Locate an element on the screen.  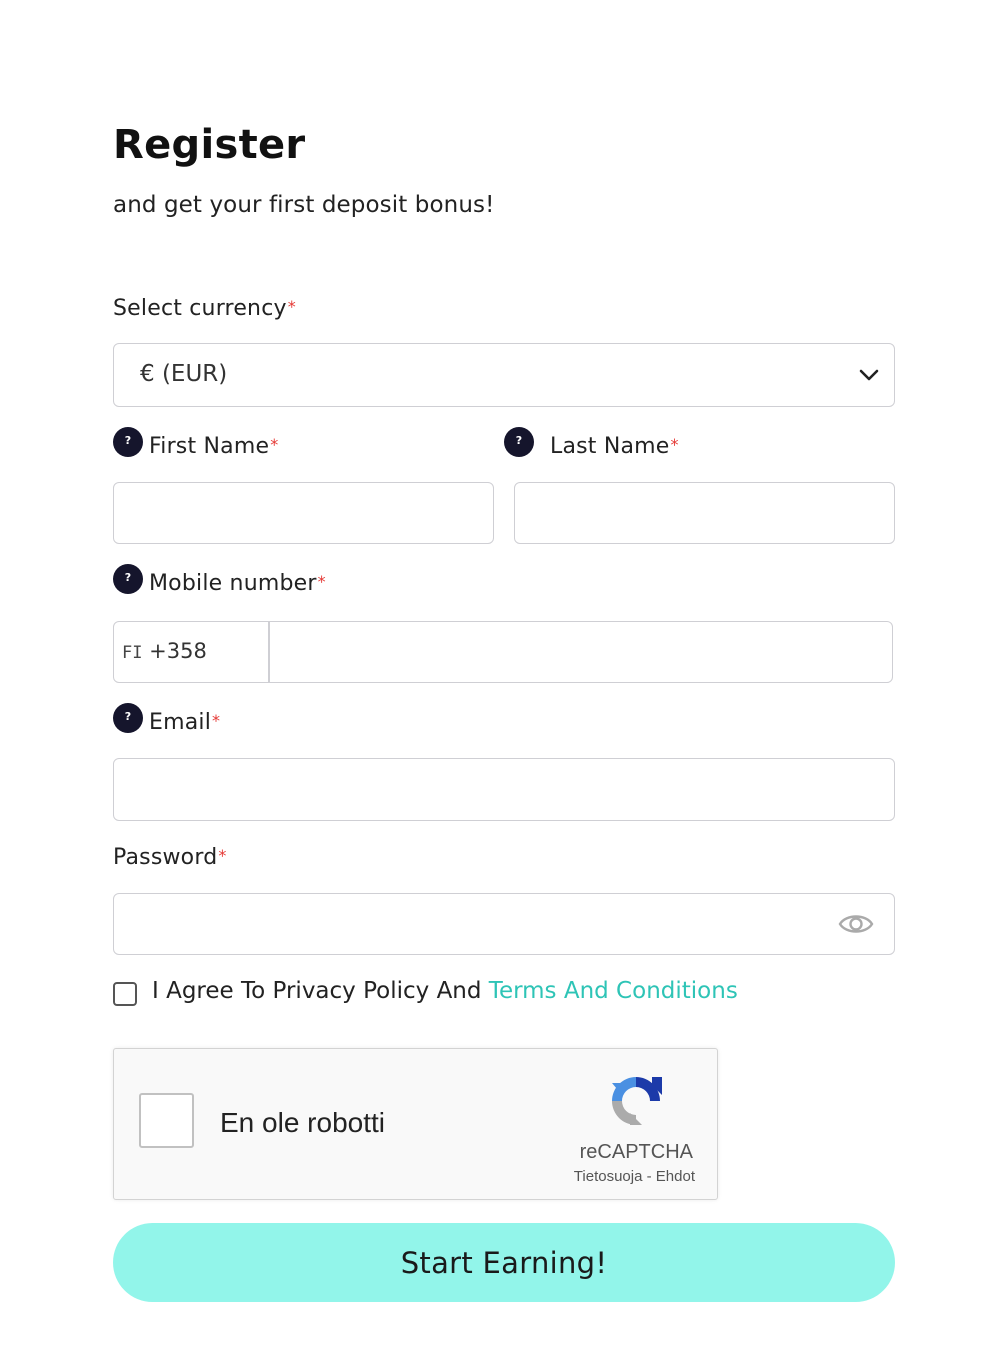
email-label: Email* is located at coordinates (185, 722).